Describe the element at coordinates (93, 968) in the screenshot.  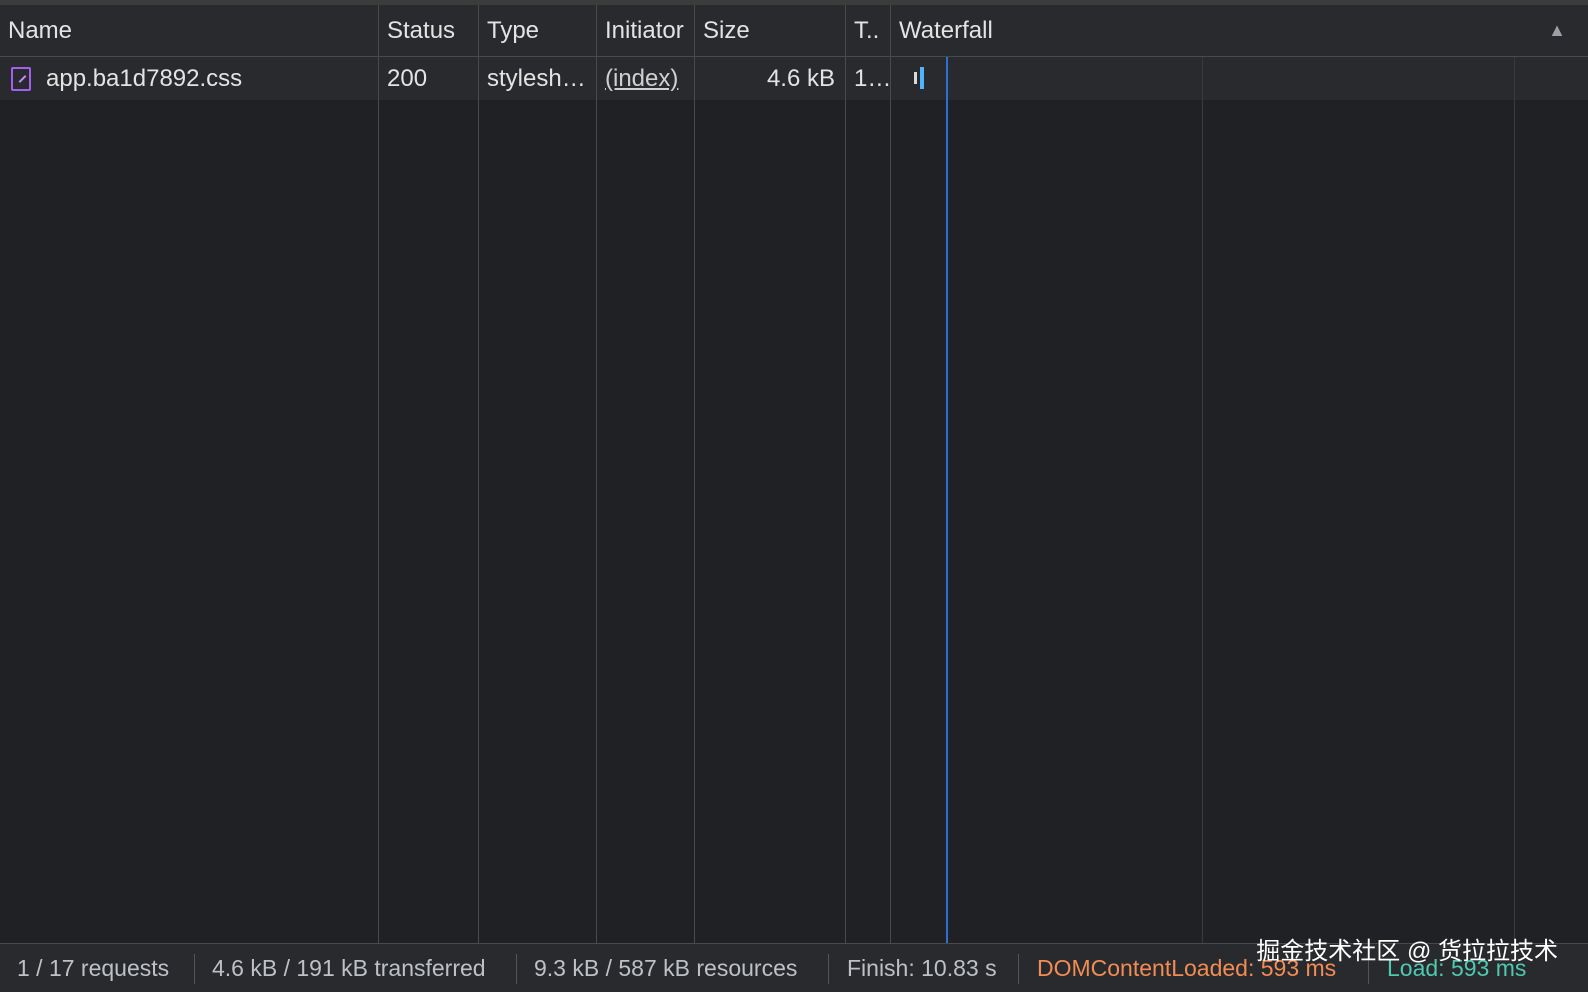
I see `requests-count: 1 / 17 requests` at that location.